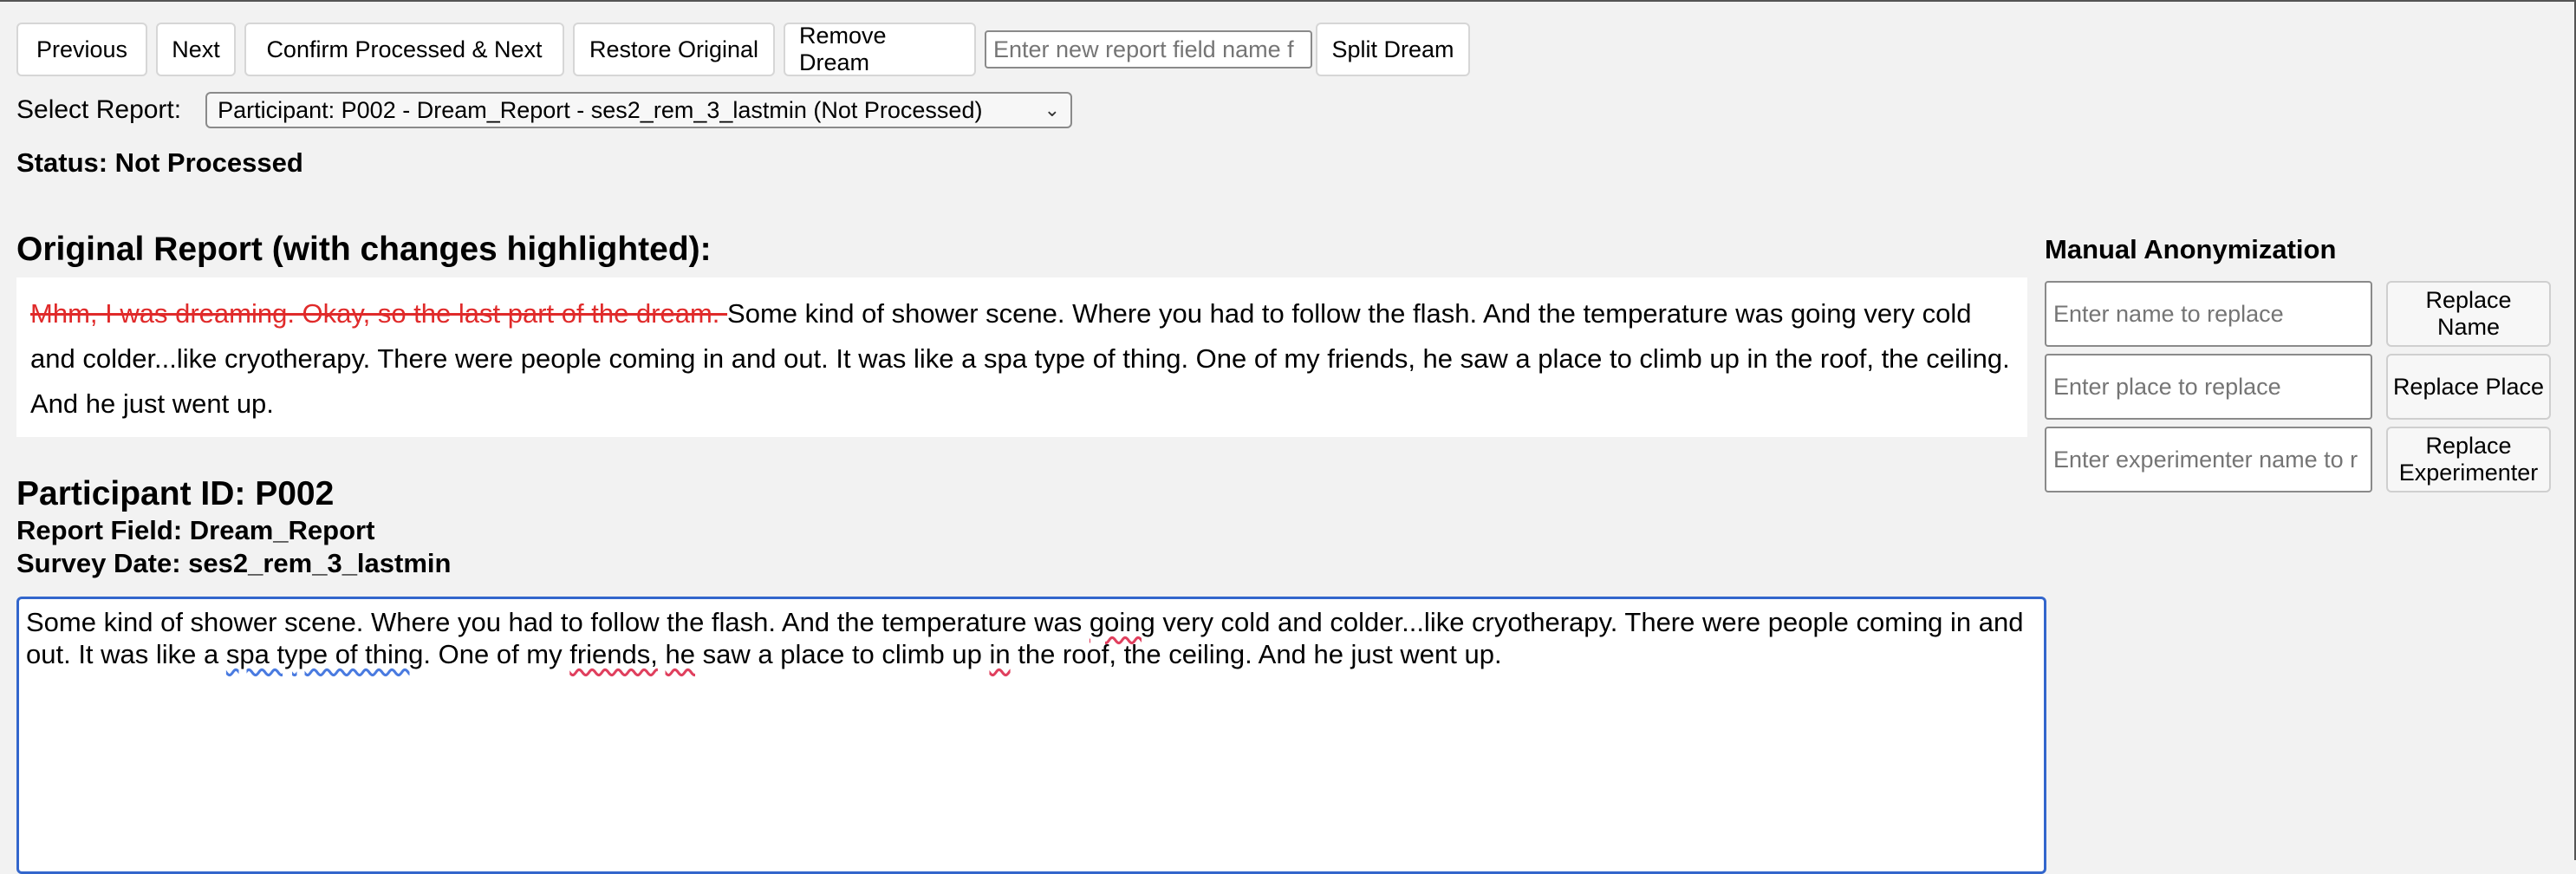  What do you see at coordinates (324, 654) in the screenshot?
I see `grammar-phrase: spa type of thing` at bounding box center [324, 654].